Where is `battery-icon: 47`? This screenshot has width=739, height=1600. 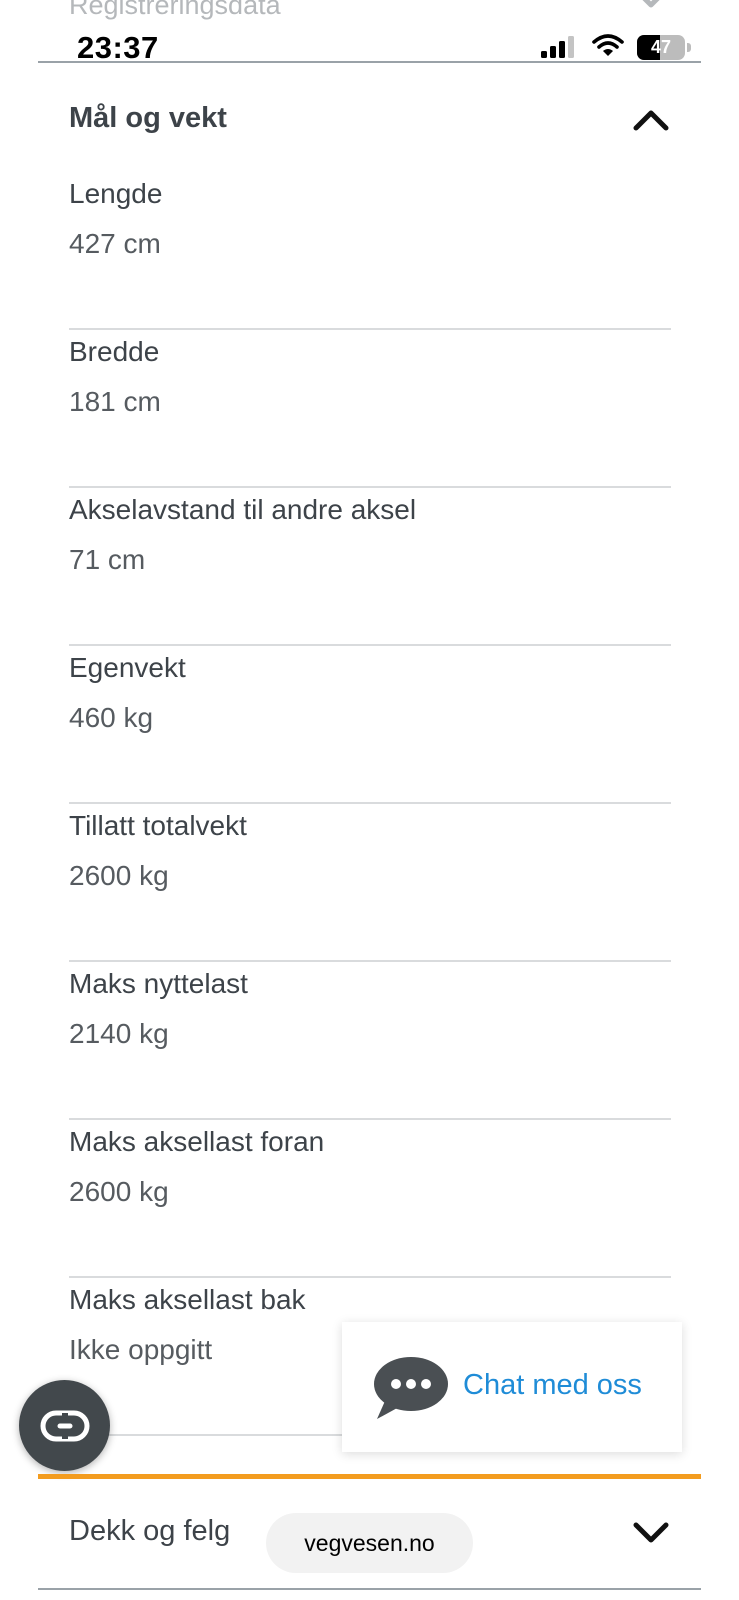
battery-icon: 47 is located at coordinates (664, 47).